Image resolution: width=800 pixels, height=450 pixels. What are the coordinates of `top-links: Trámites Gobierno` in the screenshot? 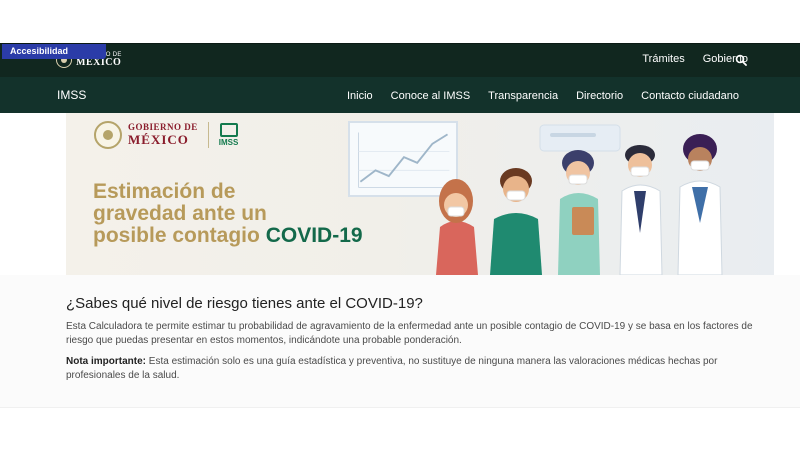 It's located at (695, 59).